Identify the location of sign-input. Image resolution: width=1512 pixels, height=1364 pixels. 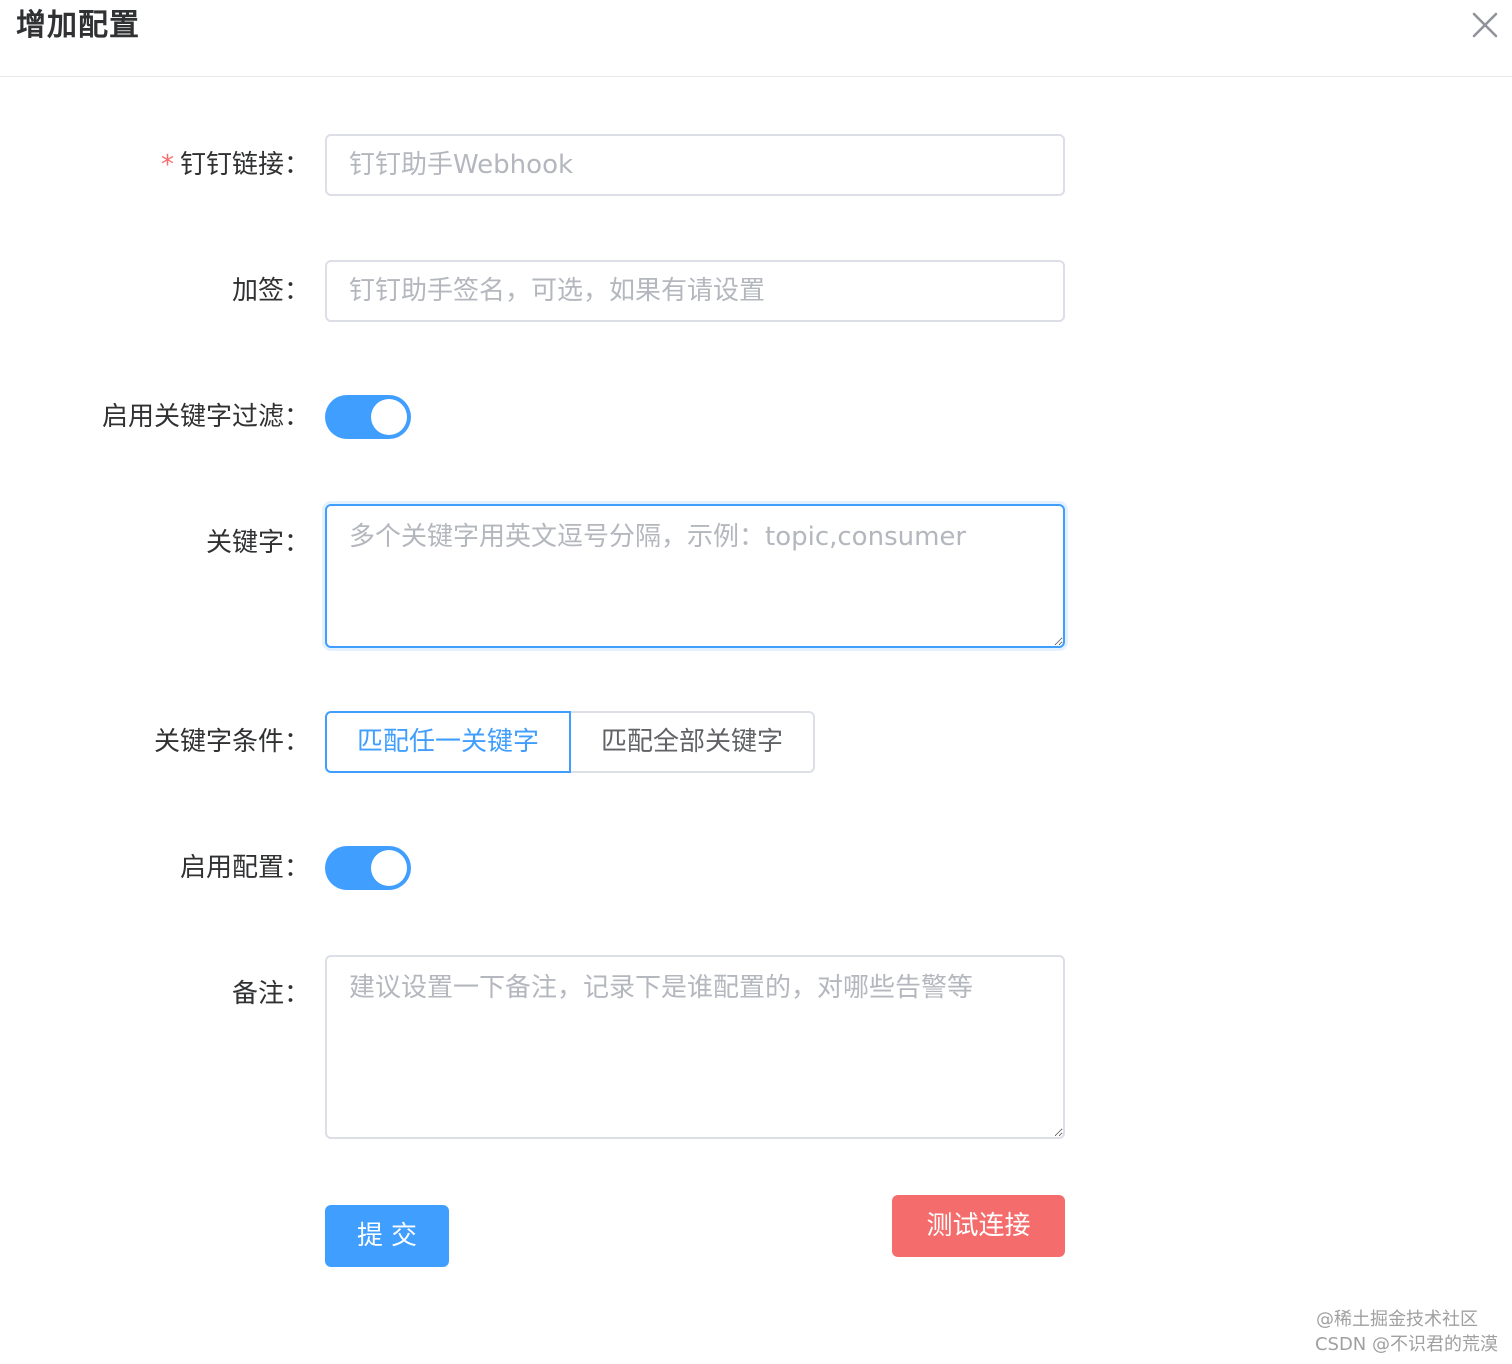
(695, 291).